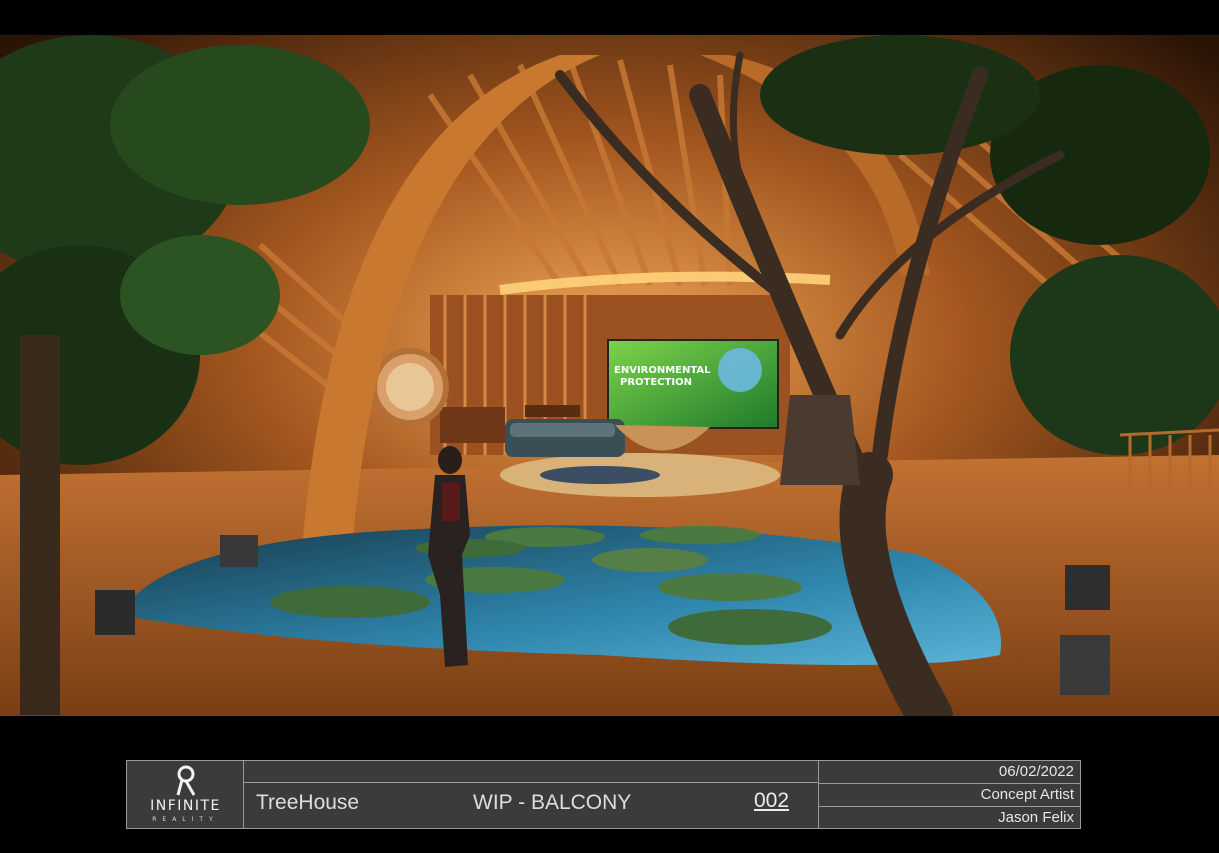 The width and height of the screenshot is (1219, 853). Describe the element at coordinates (185, 806) in the screenshot. I see `logo-wordmark: INFINITE` at that location.